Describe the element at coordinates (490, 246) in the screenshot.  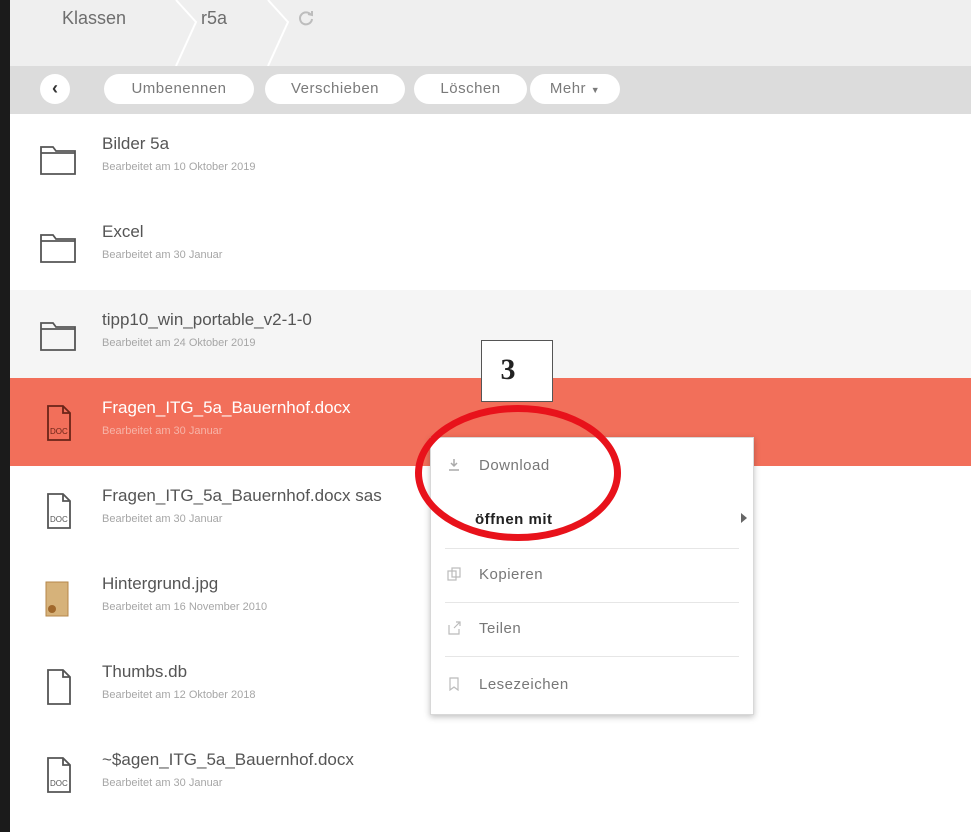
I see `file-row: Excel Bearbeitet am 30 Januar` at that location.